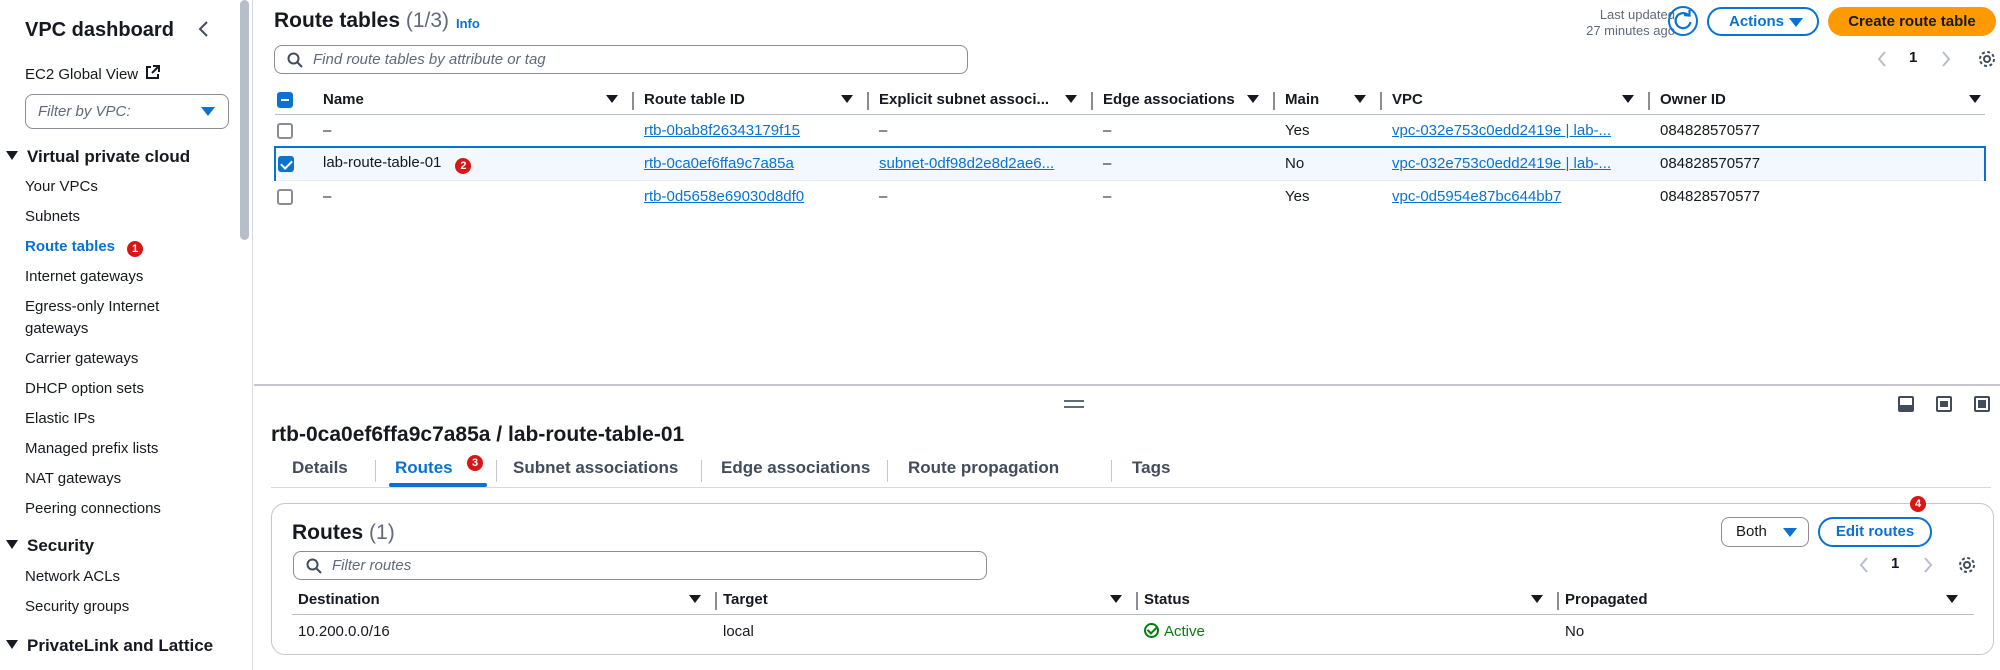 The height and width of the screenshot is (670, 2000). What do you see at coordinates (719, 163) in the screenshot?
I see `route-table-id-link: rtb-0ca0ef6ffa9c7a85a` at bounding box center [719, 163].